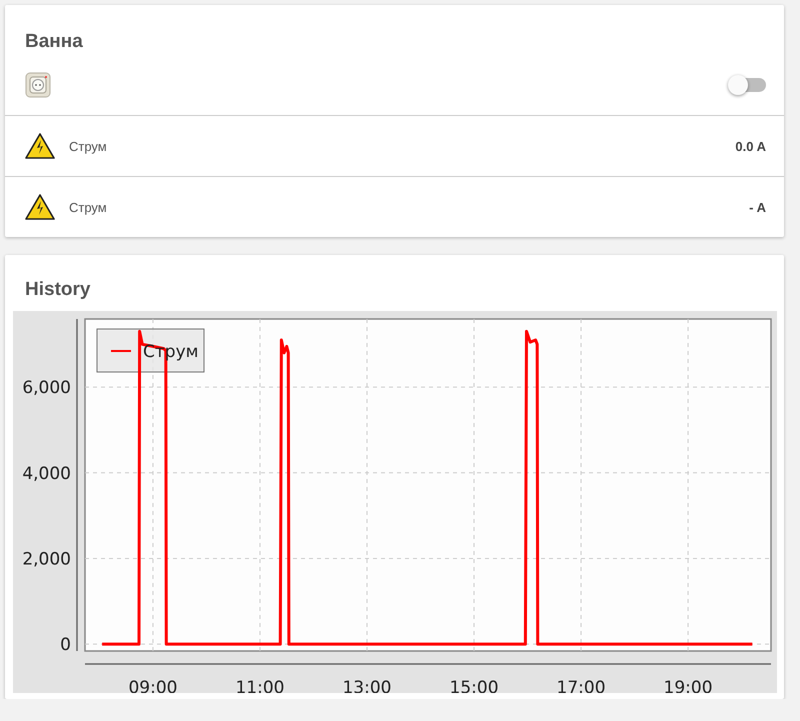 This screenshot has height=721, width=800. What do you see at coordinates (153, 685) in the screenshot?
I see `x-tick-label: 09:00` at bounding box center [153, 685].